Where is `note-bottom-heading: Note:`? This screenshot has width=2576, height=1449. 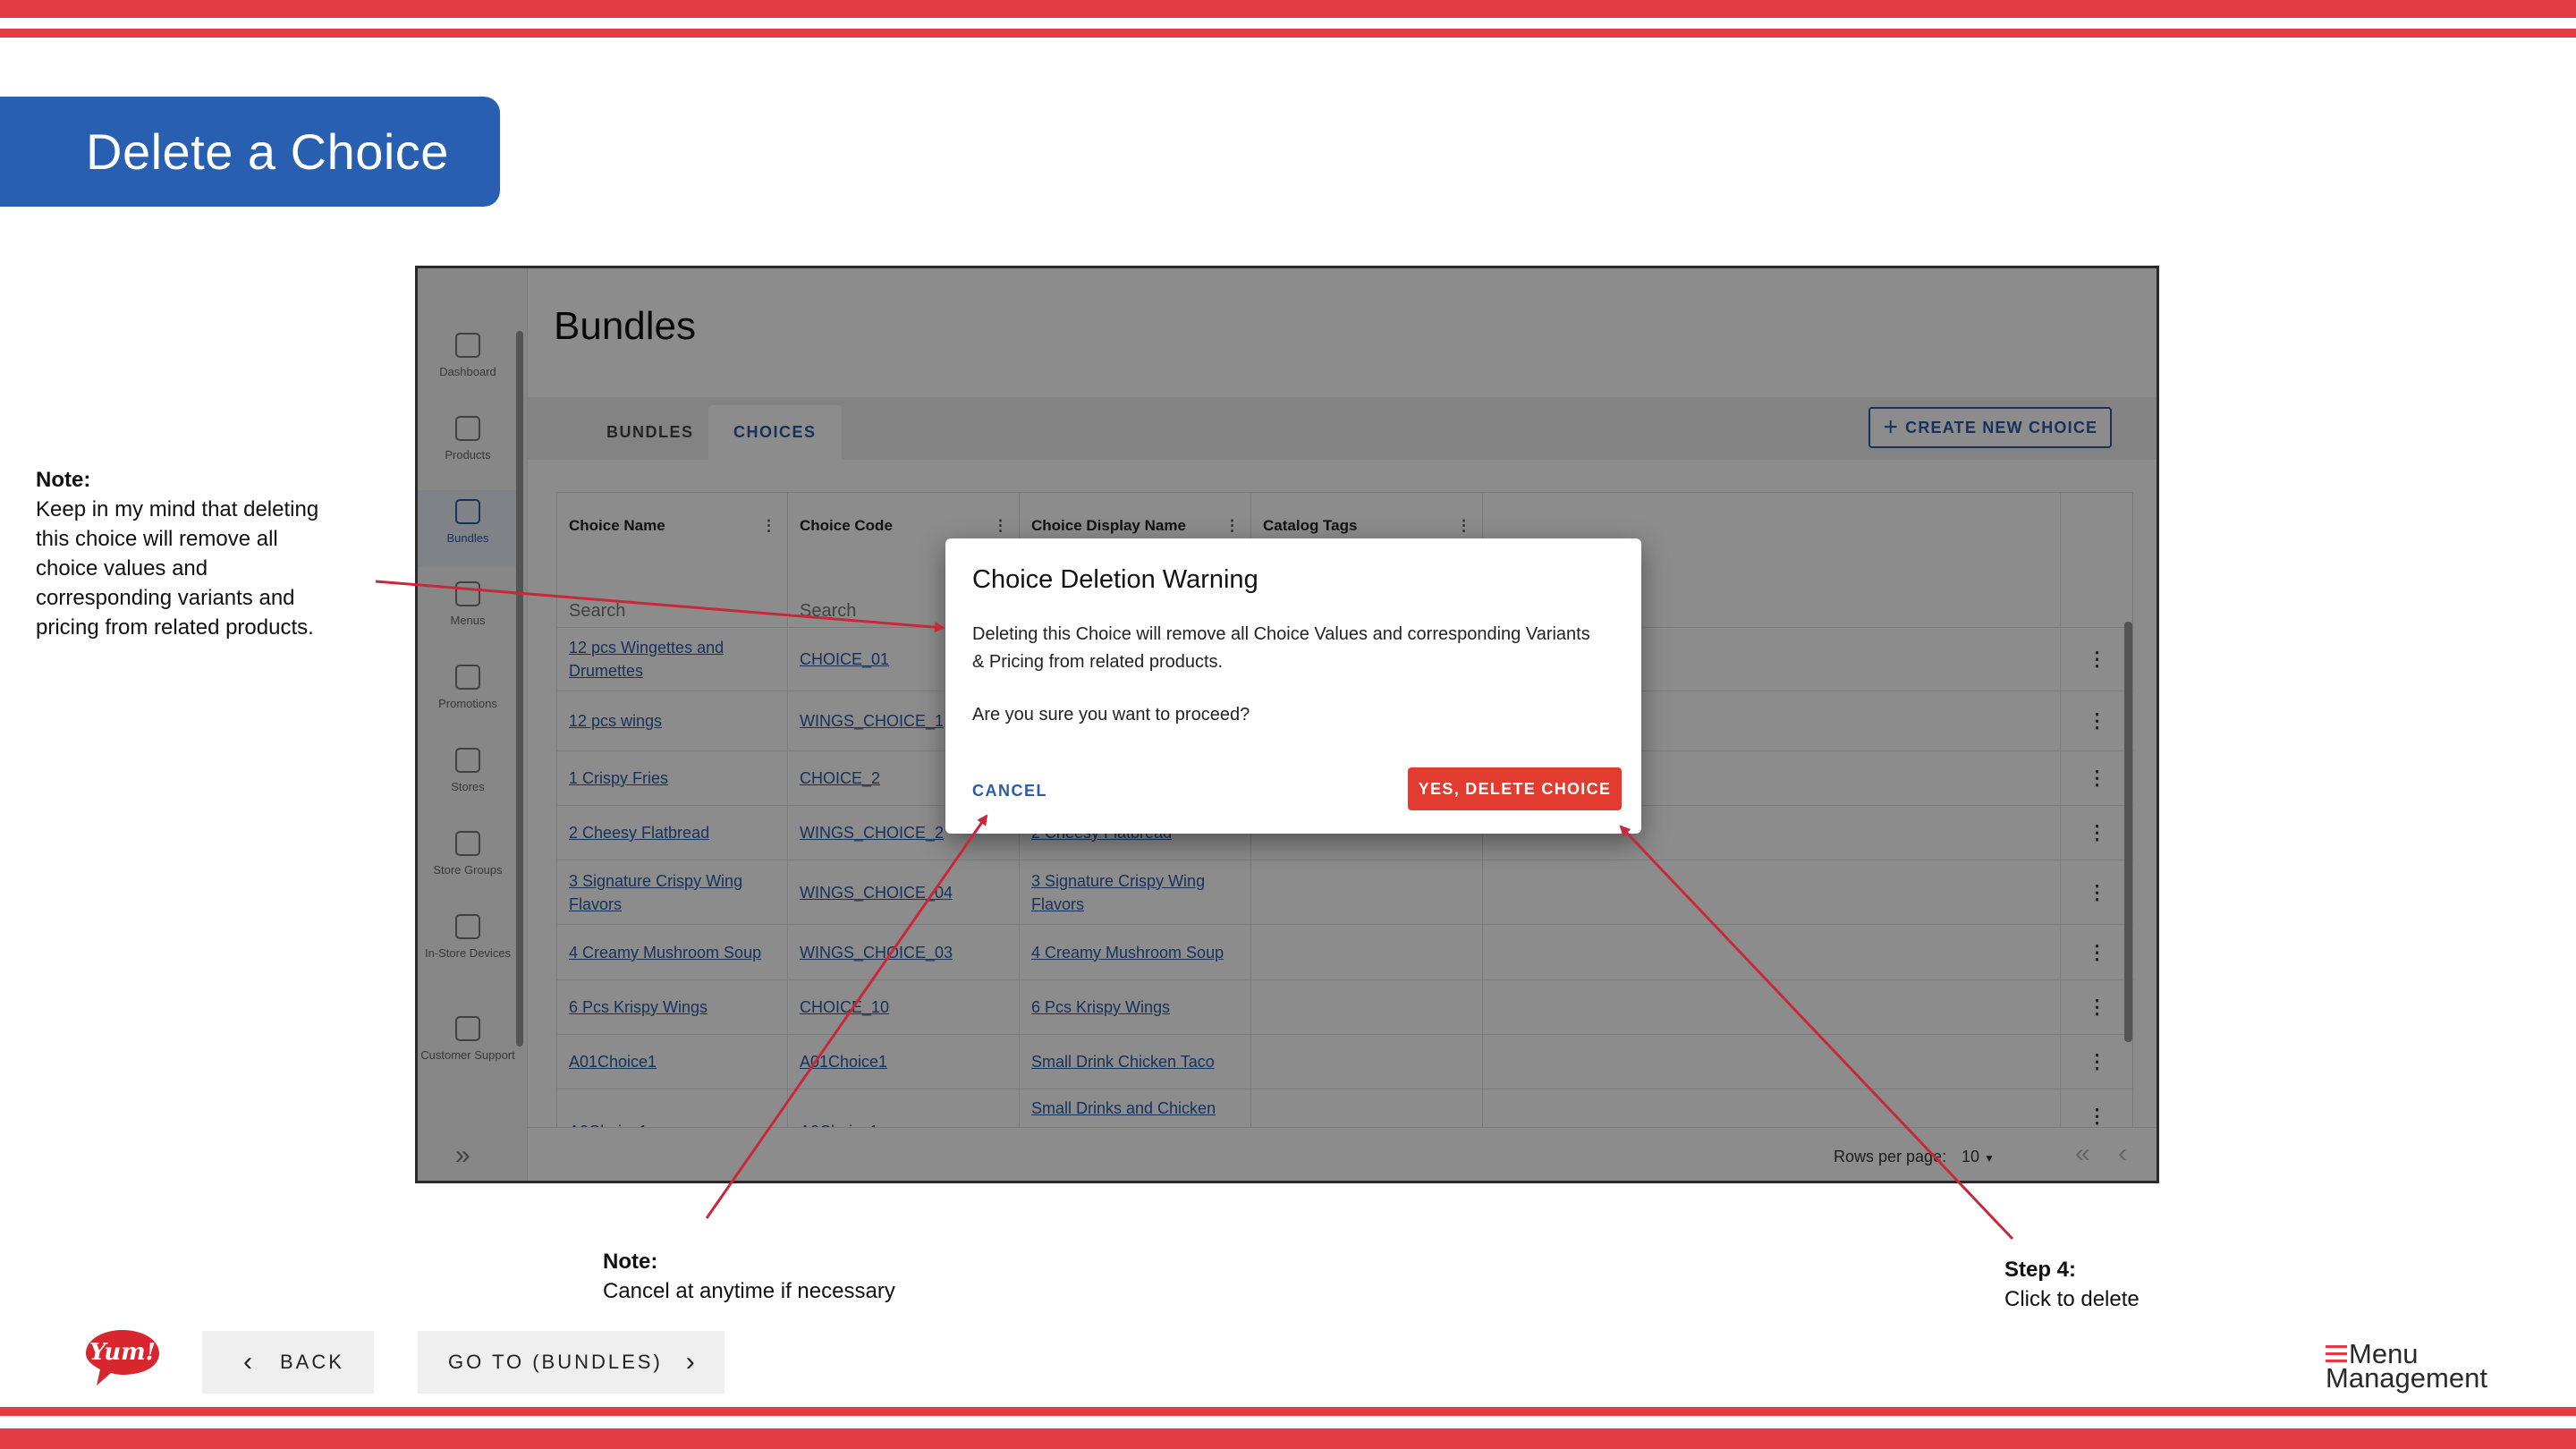
note-bottom-heading: Note: is located at coordinates (630, 1262).